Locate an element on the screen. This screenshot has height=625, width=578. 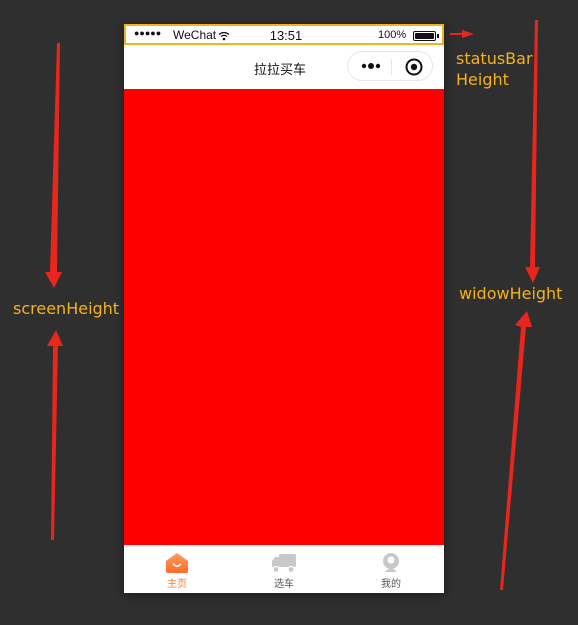
window-height-label: widowHeight is located at coordinates (511, 293).